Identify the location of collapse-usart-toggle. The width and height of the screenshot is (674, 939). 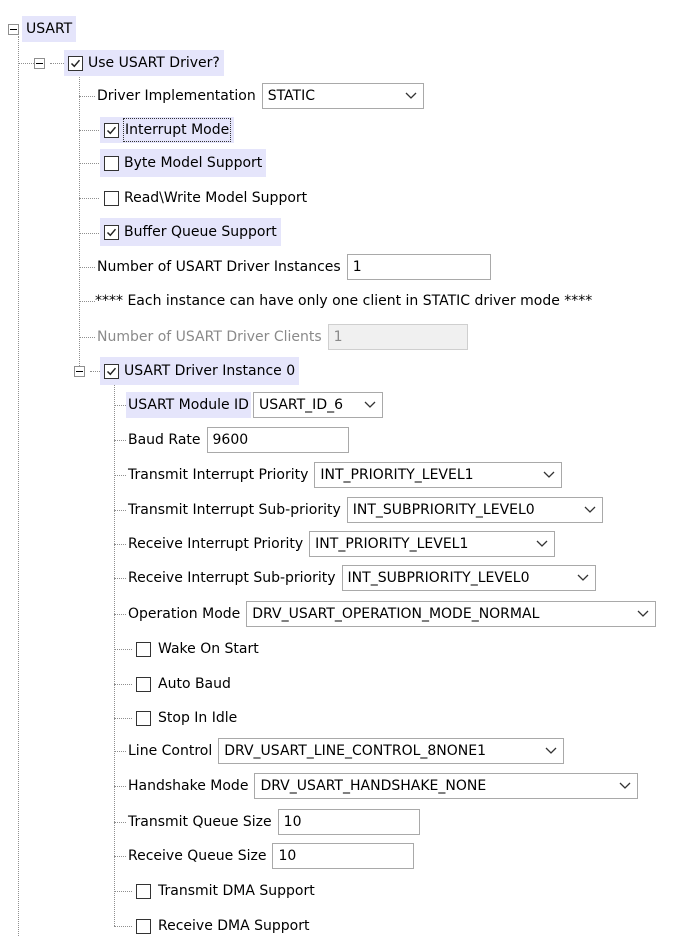
(13, 29).